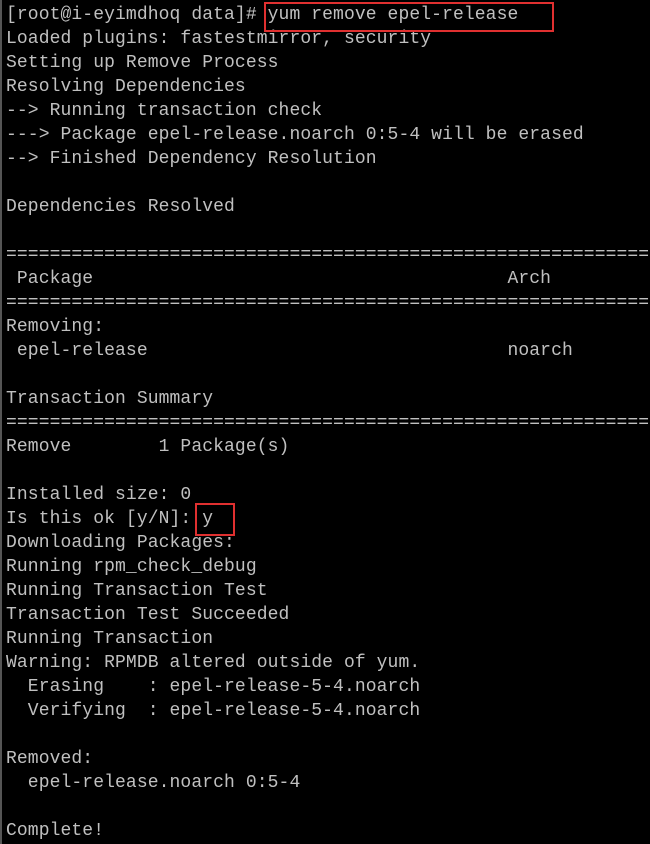 This screenshot has width=650, height=844. I want to click on terminal-output-line: Erasing : epel-release-5-4.noarch, so click(213, 687).